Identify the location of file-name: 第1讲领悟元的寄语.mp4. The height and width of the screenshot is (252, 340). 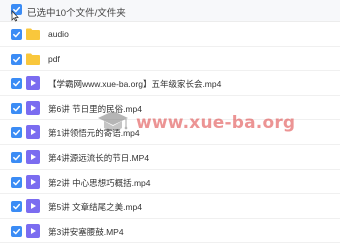
(94, 133).